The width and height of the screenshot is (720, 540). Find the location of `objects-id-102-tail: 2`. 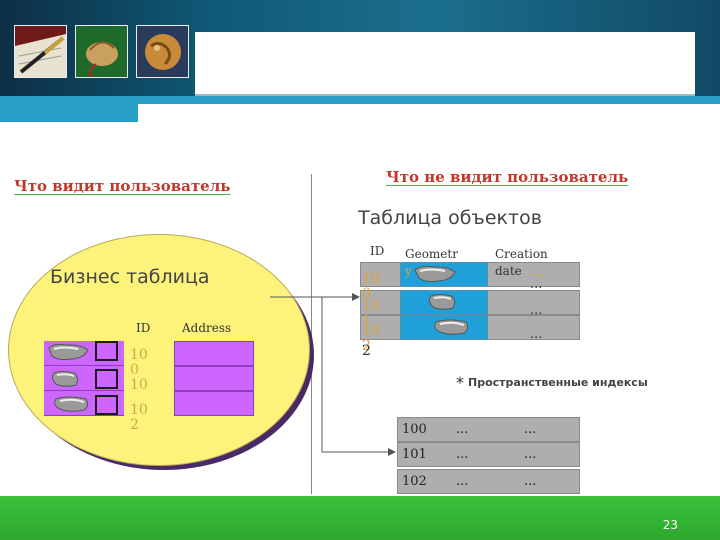

objects-id-102-tail: 2 is located at coordinates (366, 351).